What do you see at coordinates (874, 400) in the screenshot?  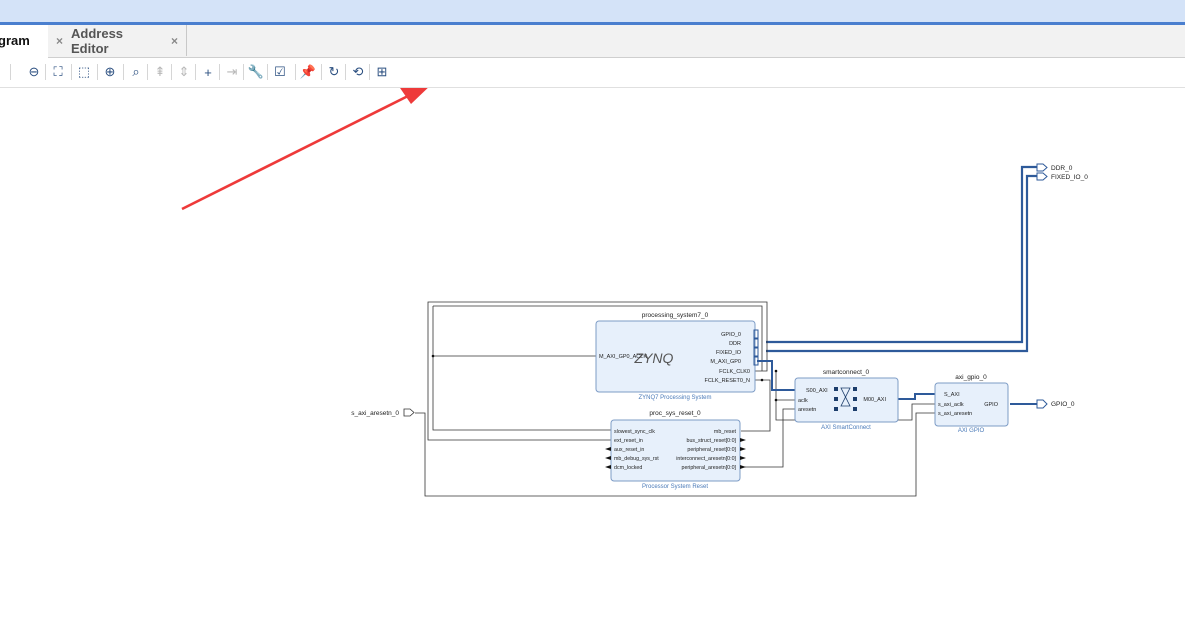 I see `smartconnect-port-label: M00_AXI` at bounding box center [874, 400].